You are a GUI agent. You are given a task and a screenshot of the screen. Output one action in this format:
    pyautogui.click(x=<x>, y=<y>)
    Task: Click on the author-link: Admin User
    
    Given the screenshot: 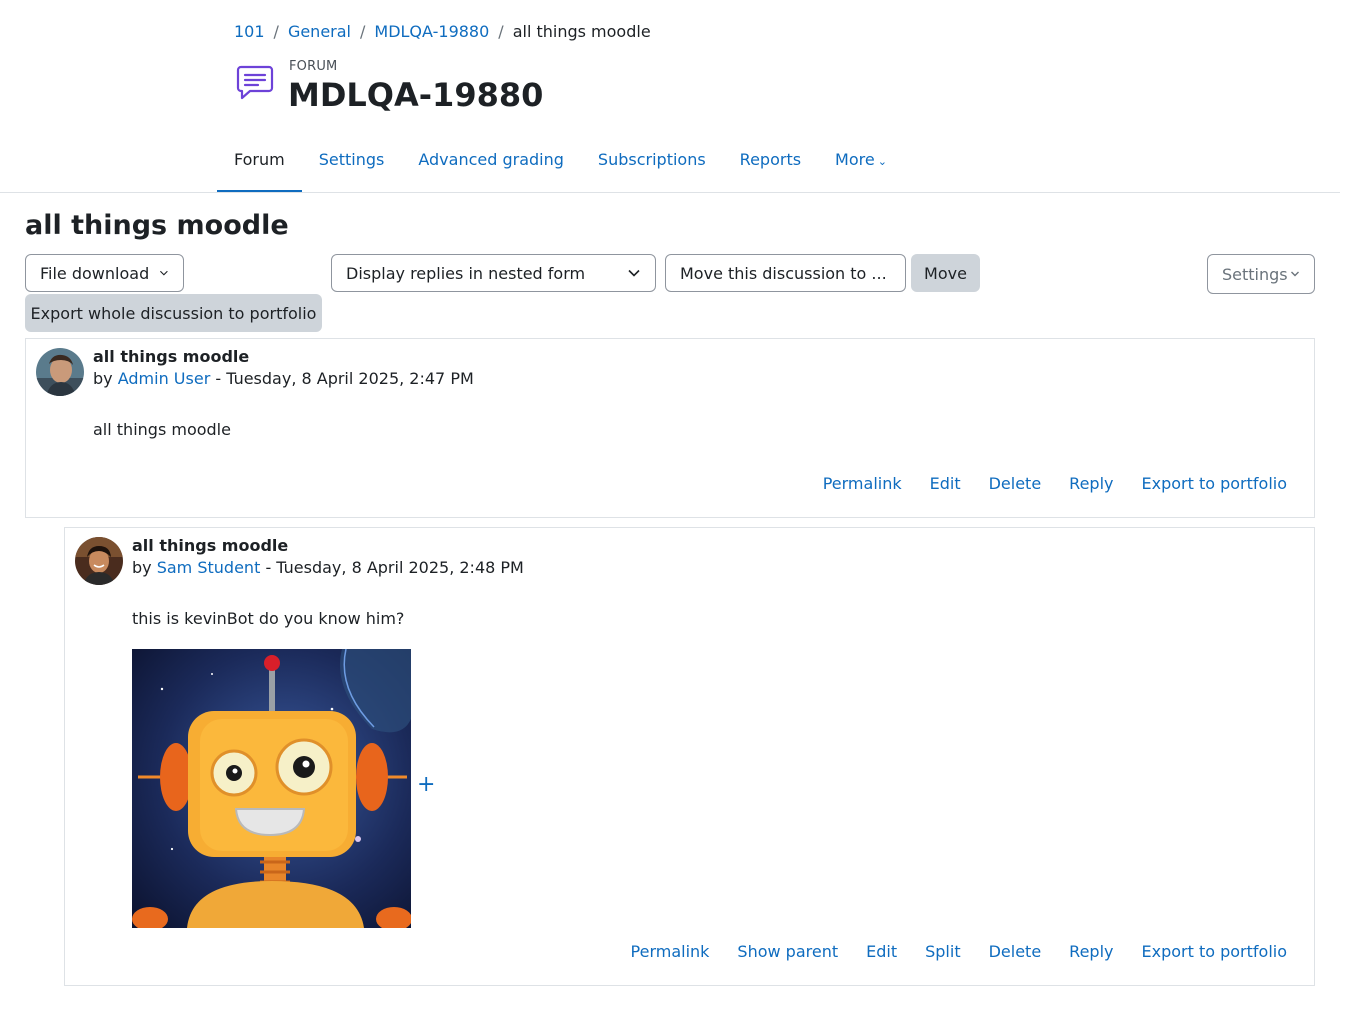 What is the action you would take?
    pyautogui.click(x=164, y=378)
    